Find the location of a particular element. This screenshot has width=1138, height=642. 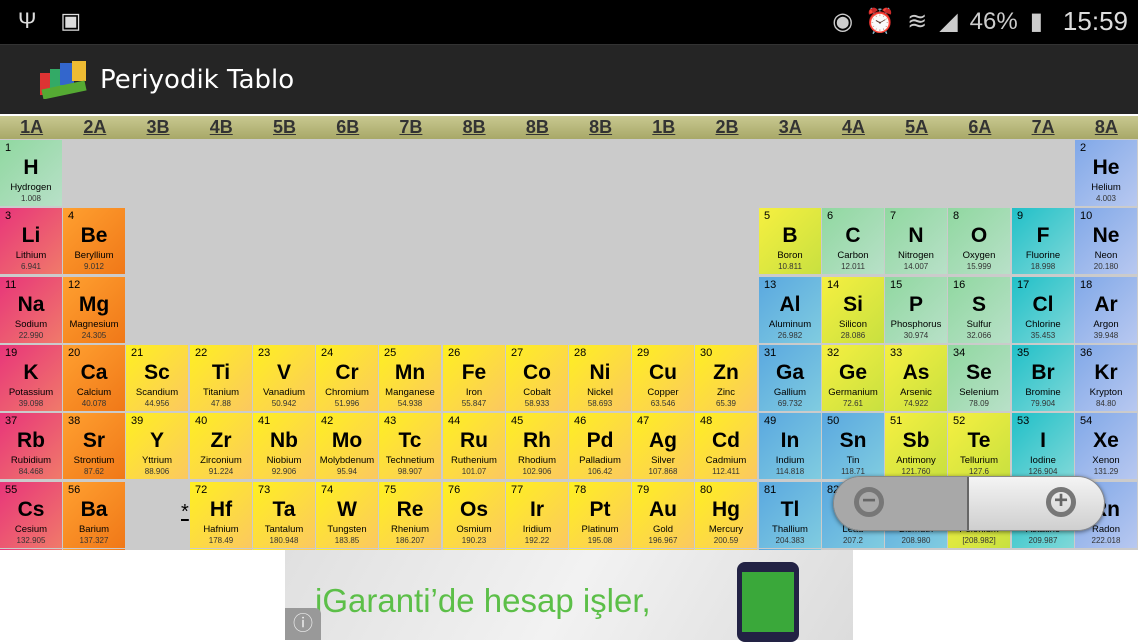

element-cell-ir: 77 Ir Iridium 192.22 is located at coordinates (537, 515).